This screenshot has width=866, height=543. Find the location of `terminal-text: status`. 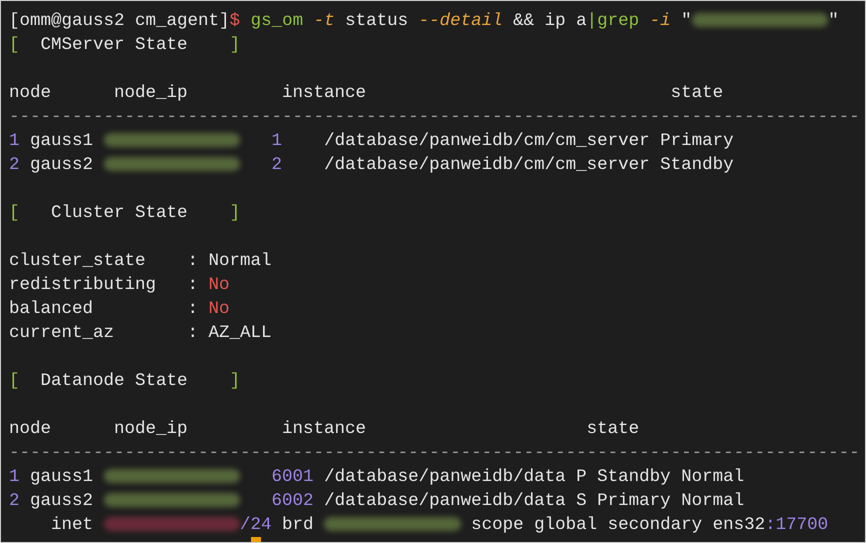

terminal-text: status is located at coordinates (377, 21).